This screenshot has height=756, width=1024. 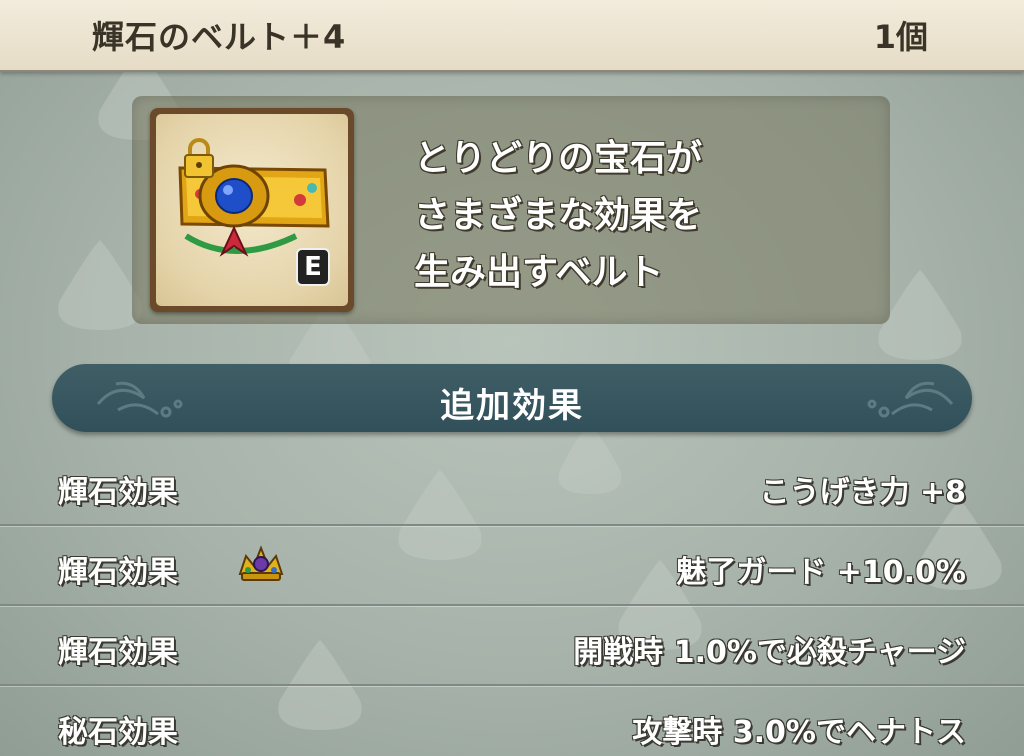 I want to click on item-name: 輝石のベルト＋4, so click(x=219, y=37).